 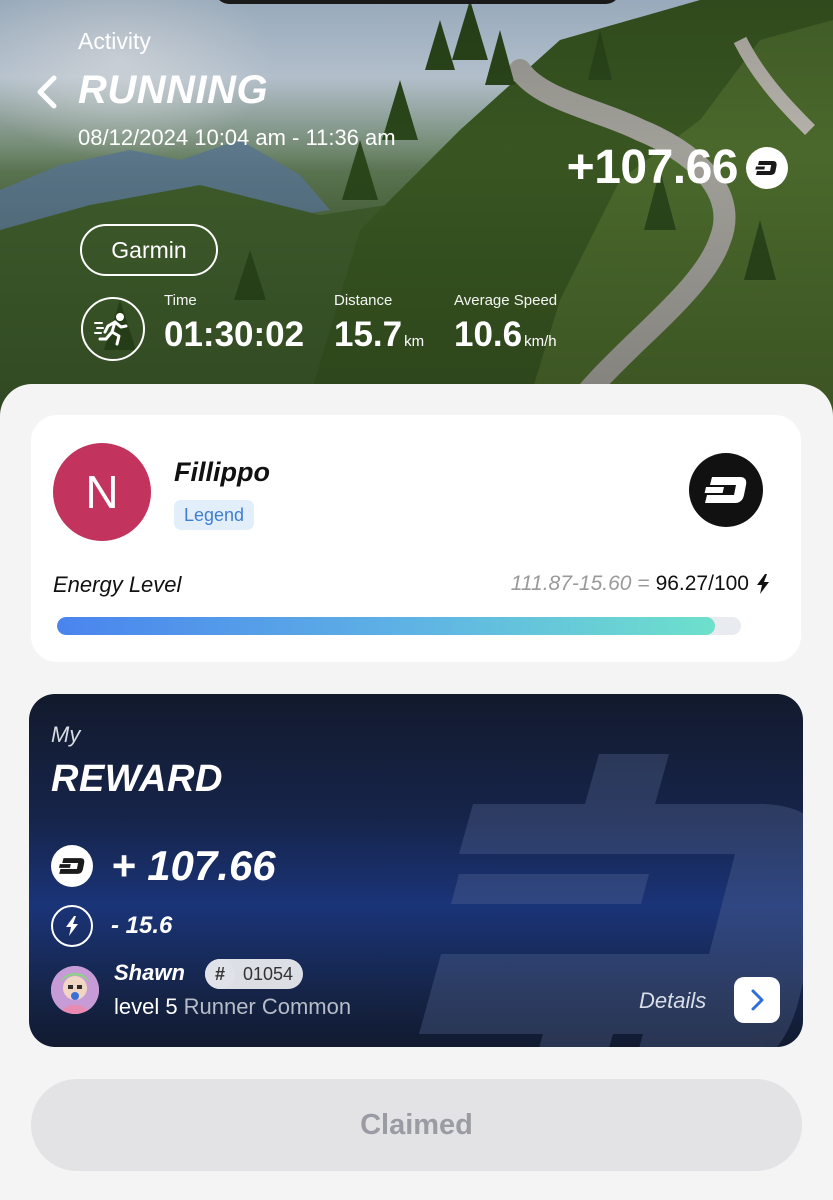 What do you see at coordinates (580, 583) in the screenshot?
I see `energy-formula: 111.87-15.60 =` at bounding box center [580, 583].